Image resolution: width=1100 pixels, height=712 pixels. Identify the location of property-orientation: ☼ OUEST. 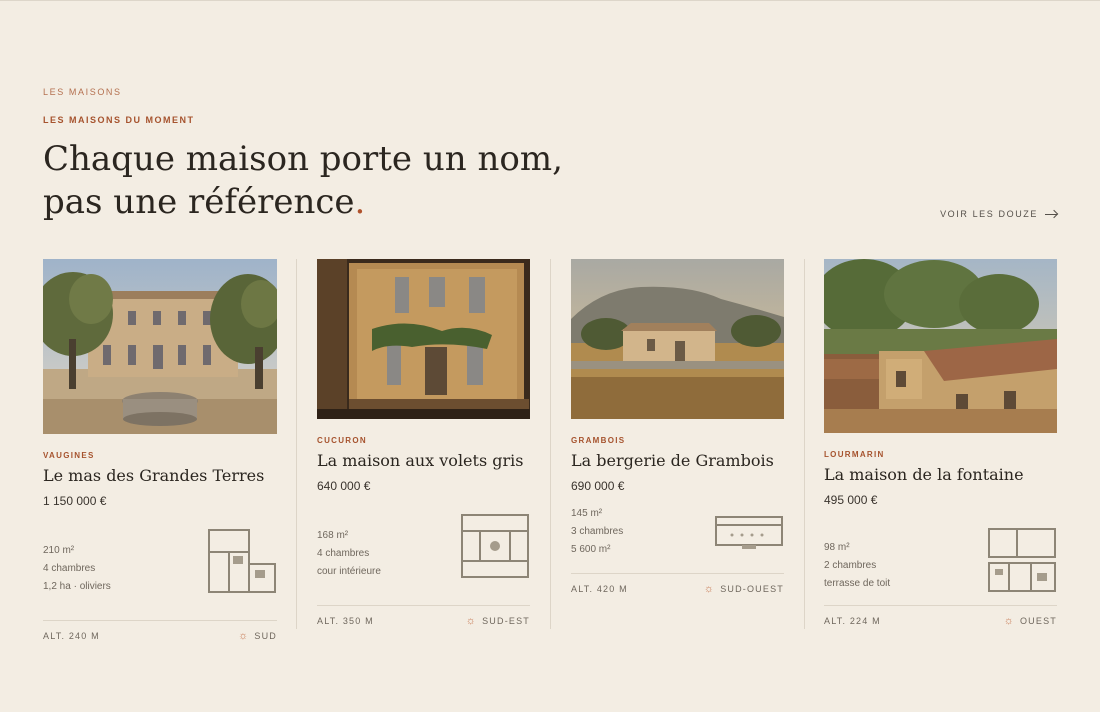
(1030, 620).